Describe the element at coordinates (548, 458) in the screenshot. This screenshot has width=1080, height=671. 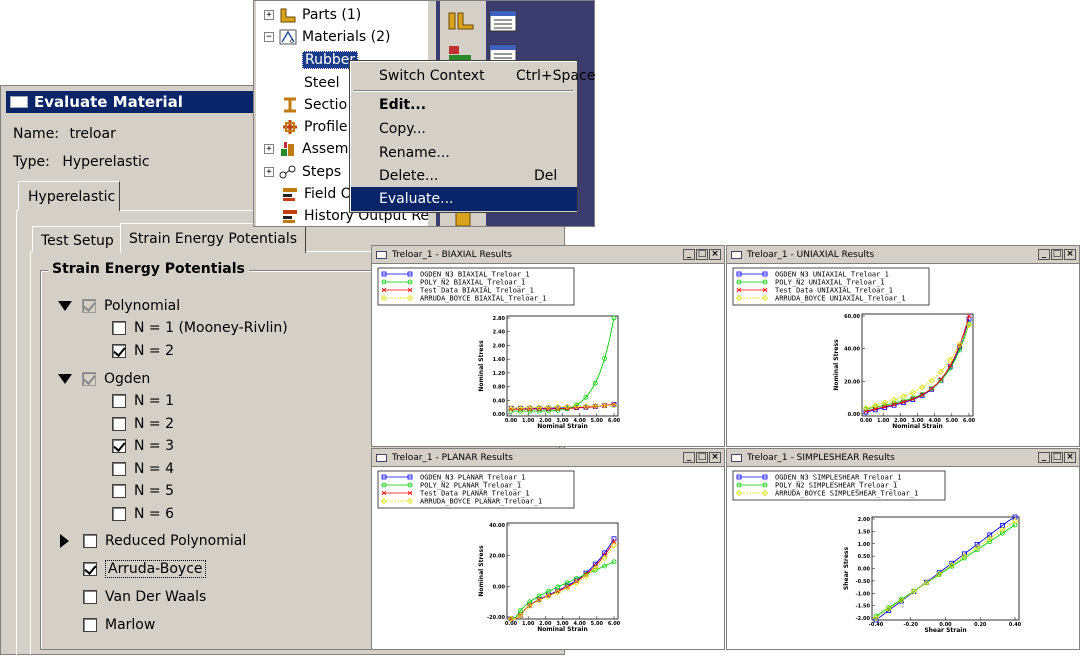
I see `plot-window-title-bar: Treloar_1 - PLANAR Results _ □ ×` at that location.